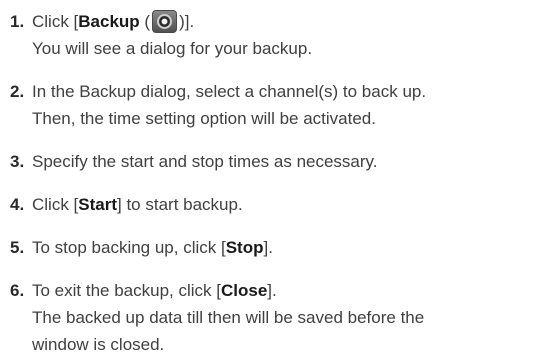  Describe the element at coordinates (17, 247) in the screenshot. I see `step-number: 5.` at that location.